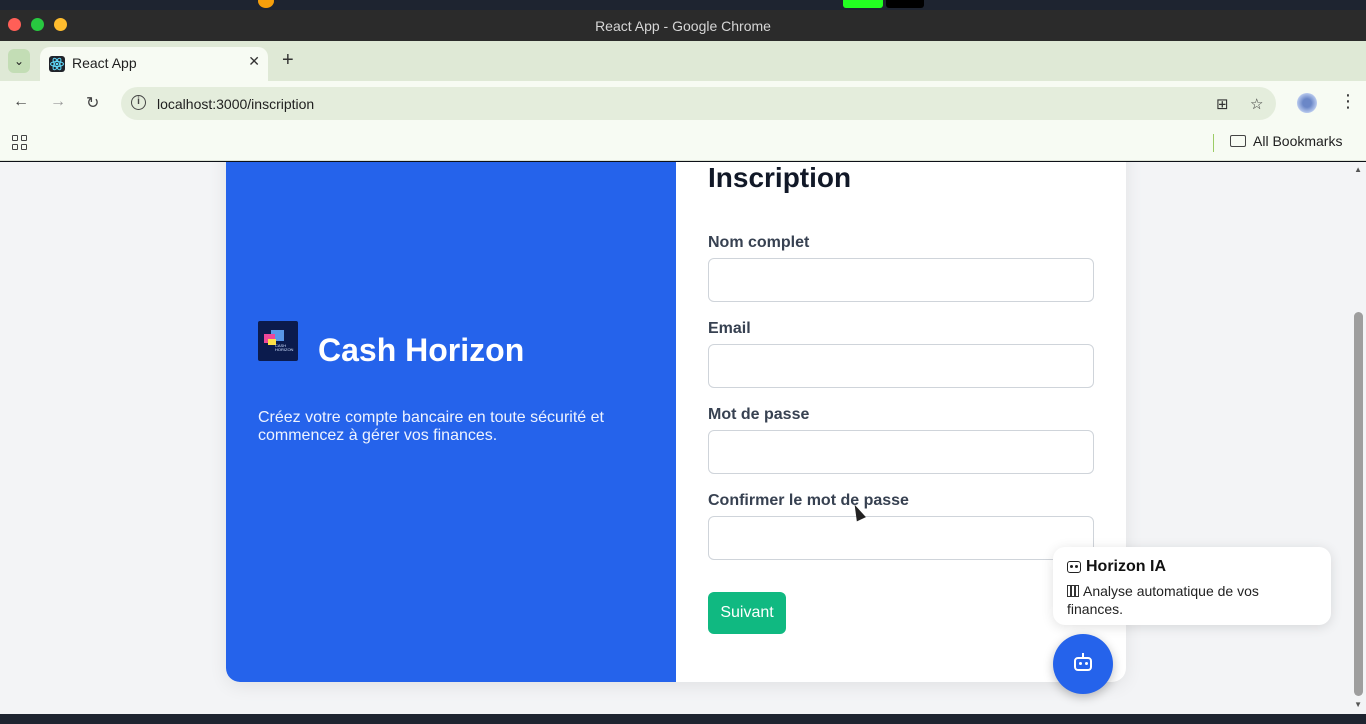 This screenshot has height=724, width=1366. What do you see at coordinates (901, 366) in the screenshot?
I see `email-input` at bounding box center [901, 366].